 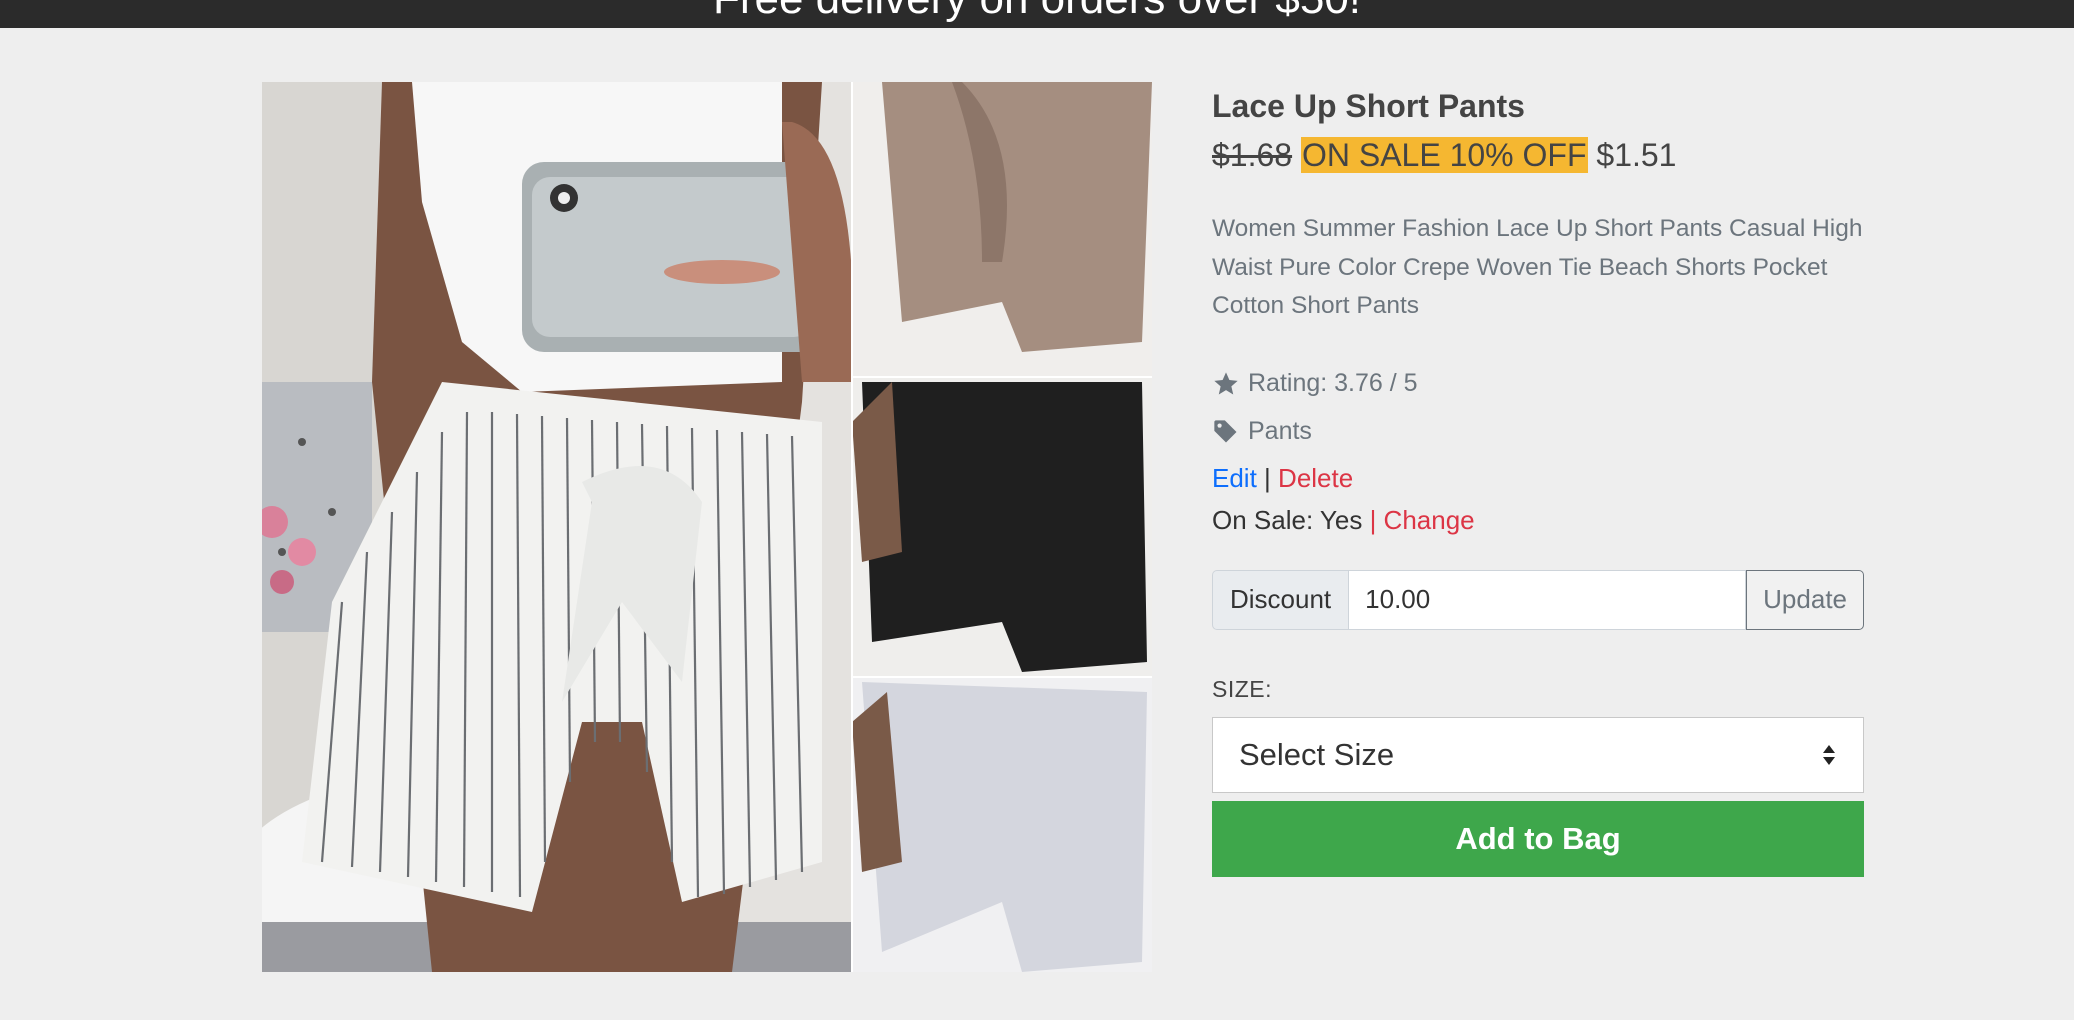 I want to click on discount-input, so click(x=1547, y=599).